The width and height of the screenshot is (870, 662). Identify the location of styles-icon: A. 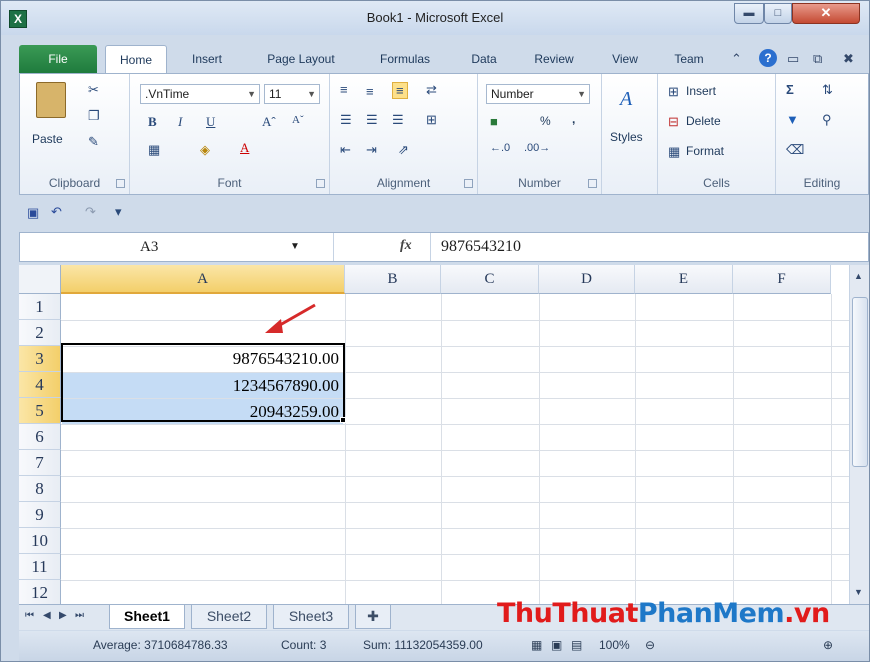
(626, 99).